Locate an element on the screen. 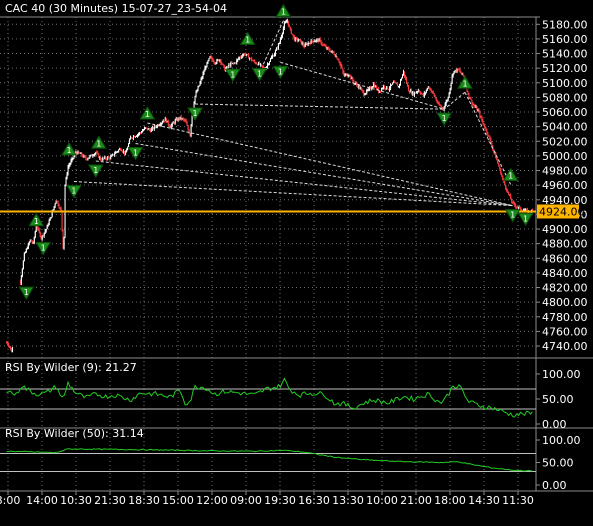 This screenshot has height=526, width=593. y-tick-label: 5180.00 is located at coordinates (565, 24).